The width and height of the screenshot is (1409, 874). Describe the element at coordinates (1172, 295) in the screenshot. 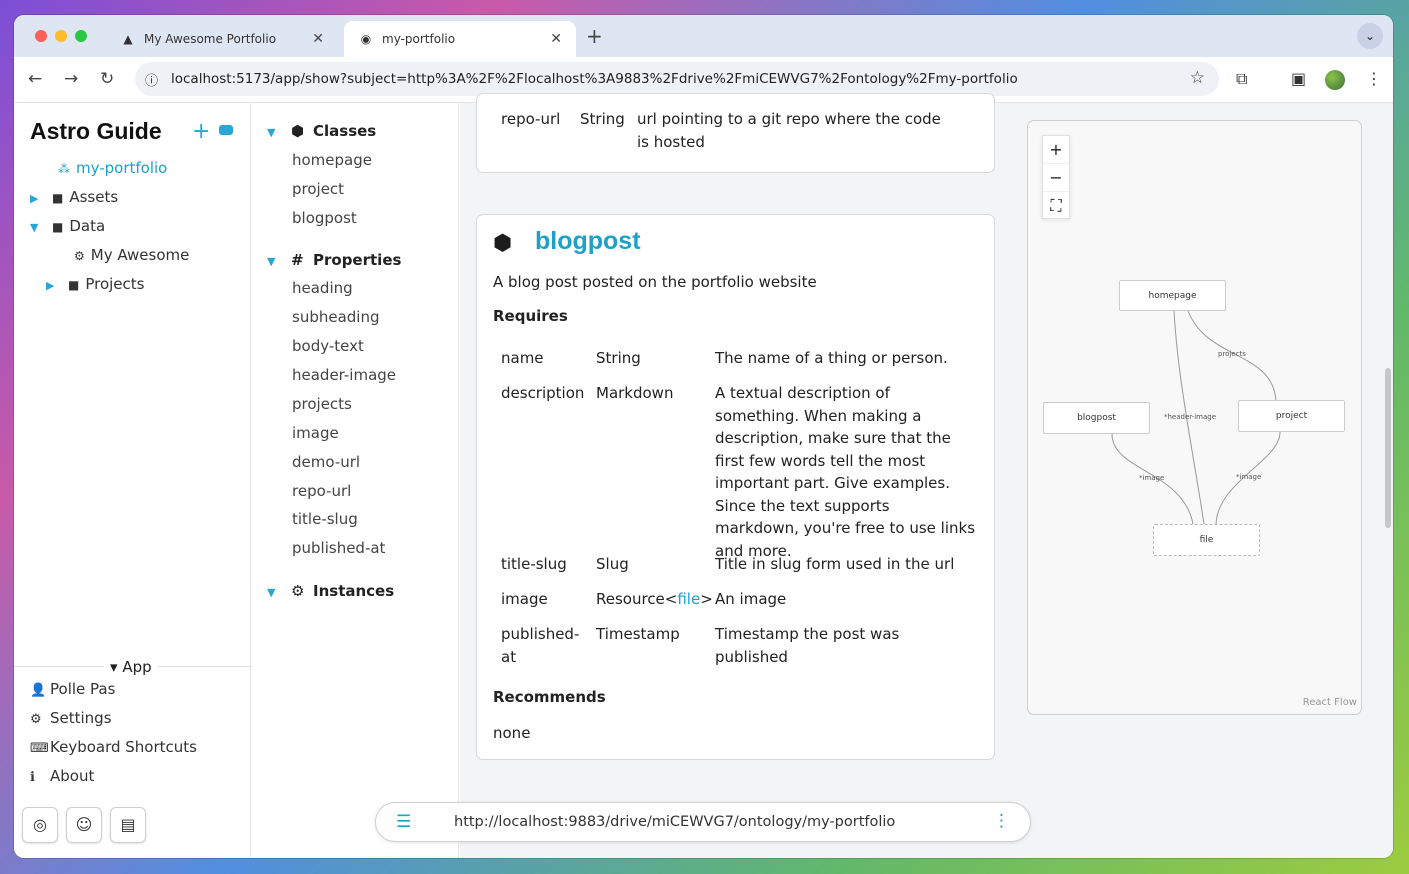

I see `graph-node-homepage: homepage` at that location.